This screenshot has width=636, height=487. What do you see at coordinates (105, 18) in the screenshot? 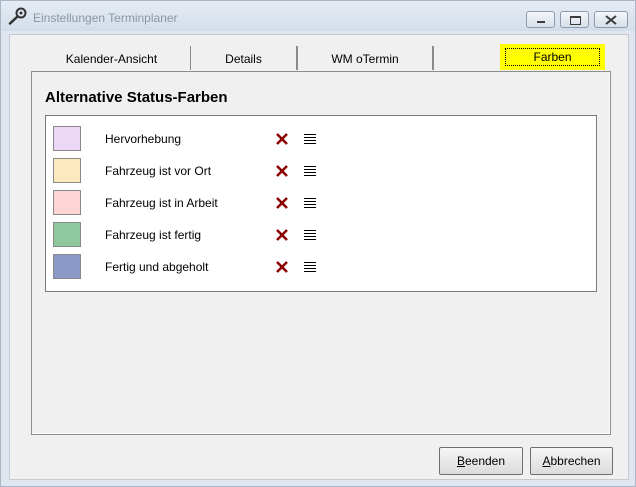
I see `window-title: Einstellungen Terminplaner` at bounding box center [105, 18].